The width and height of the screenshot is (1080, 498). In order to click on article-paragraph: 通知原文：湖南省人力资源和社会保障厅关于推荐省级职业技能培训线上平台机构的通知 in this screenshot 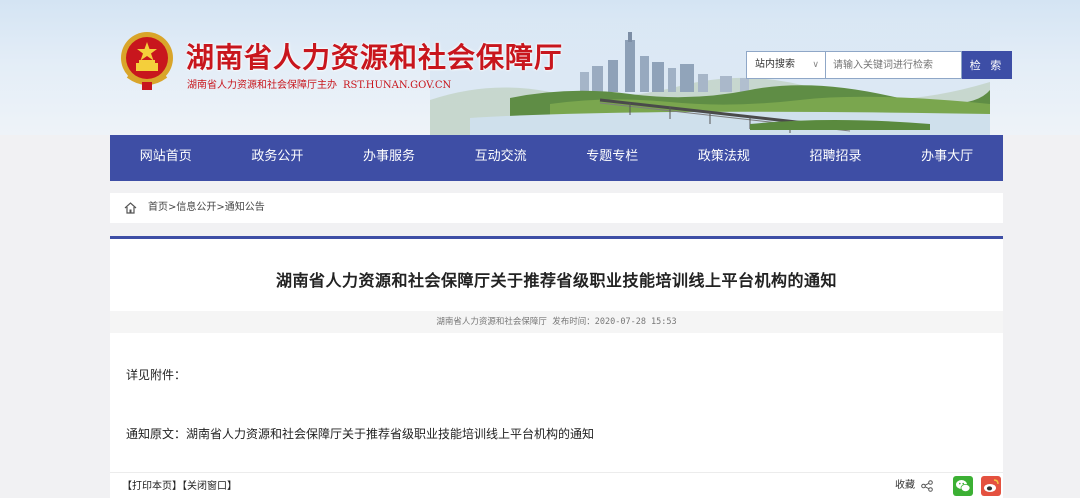, I will do `click(360, 433)`.